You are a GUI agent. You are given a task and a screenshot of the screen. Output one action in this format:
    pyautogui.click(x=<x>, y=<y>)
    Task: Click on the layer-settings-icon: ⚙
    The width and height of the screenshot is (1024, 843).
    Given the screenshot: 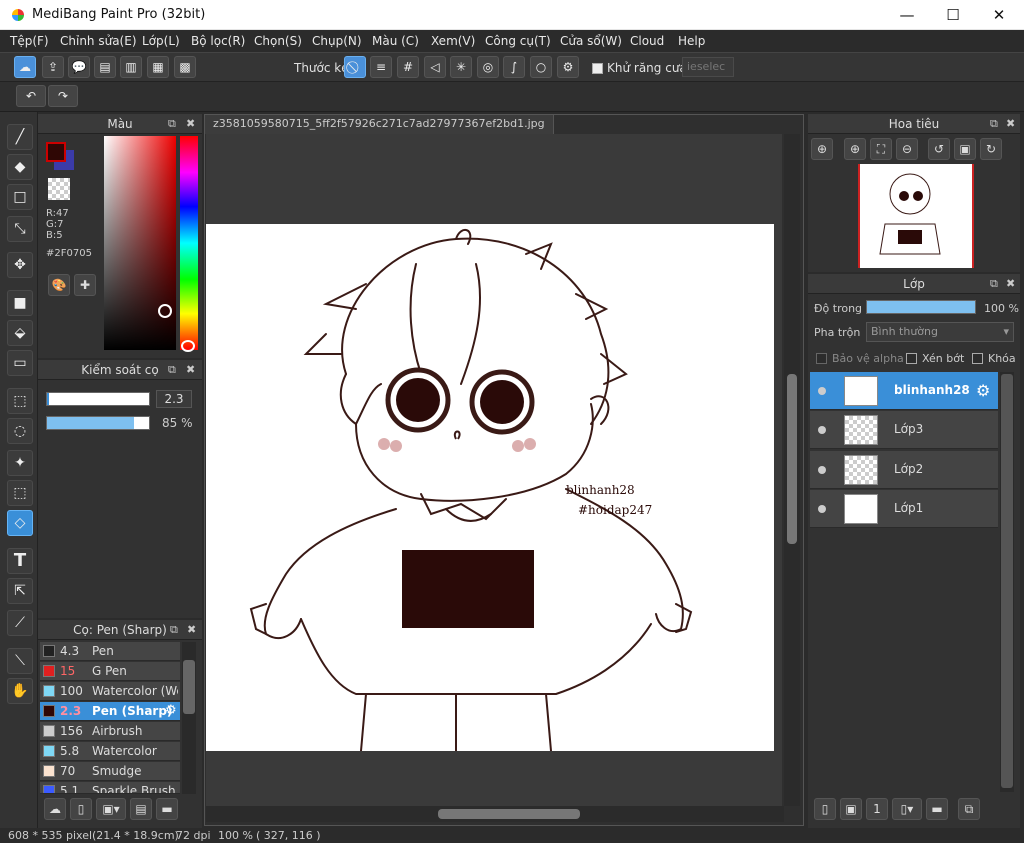 What is the action you would take?
    pyautogui.click(x=983, y=390)
    